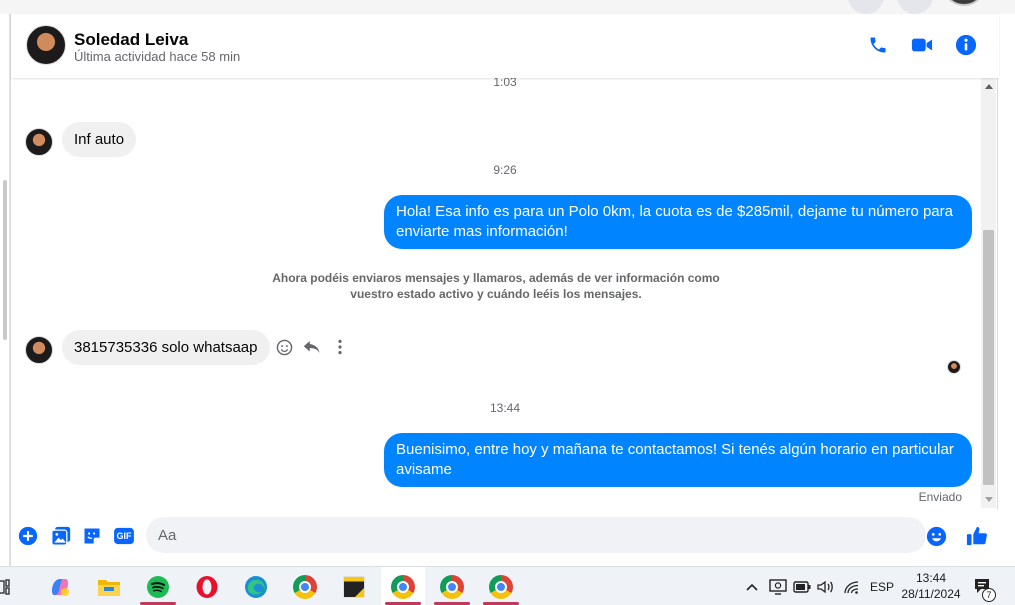 This screenshot has width=1015, height=605. I want to click on gallery-icon, so click(61, 536).